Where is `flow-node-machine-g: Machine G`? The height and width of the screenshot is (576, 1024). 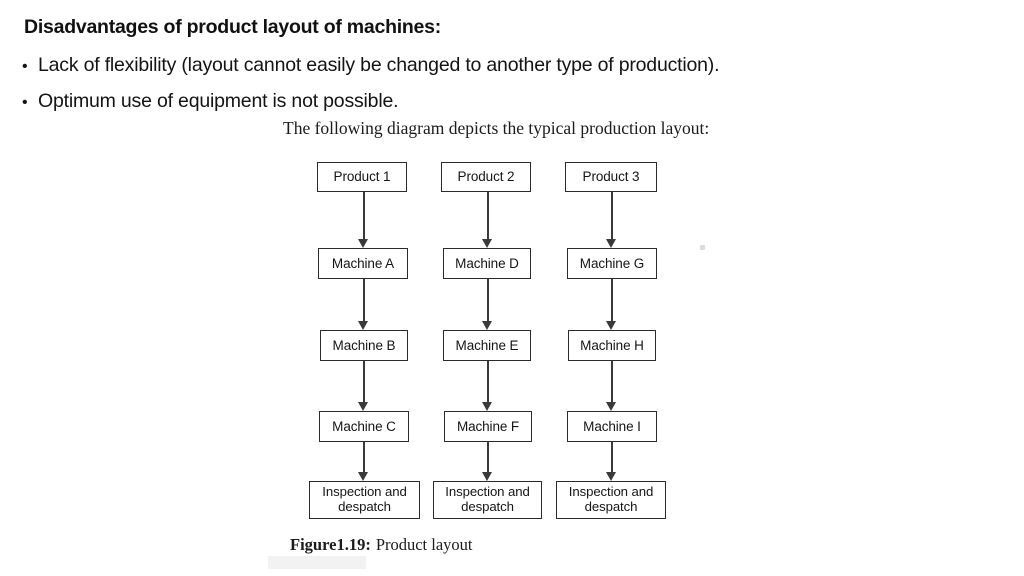
flow-node-machine-g: Machine G is located at coordinates (612, 263).